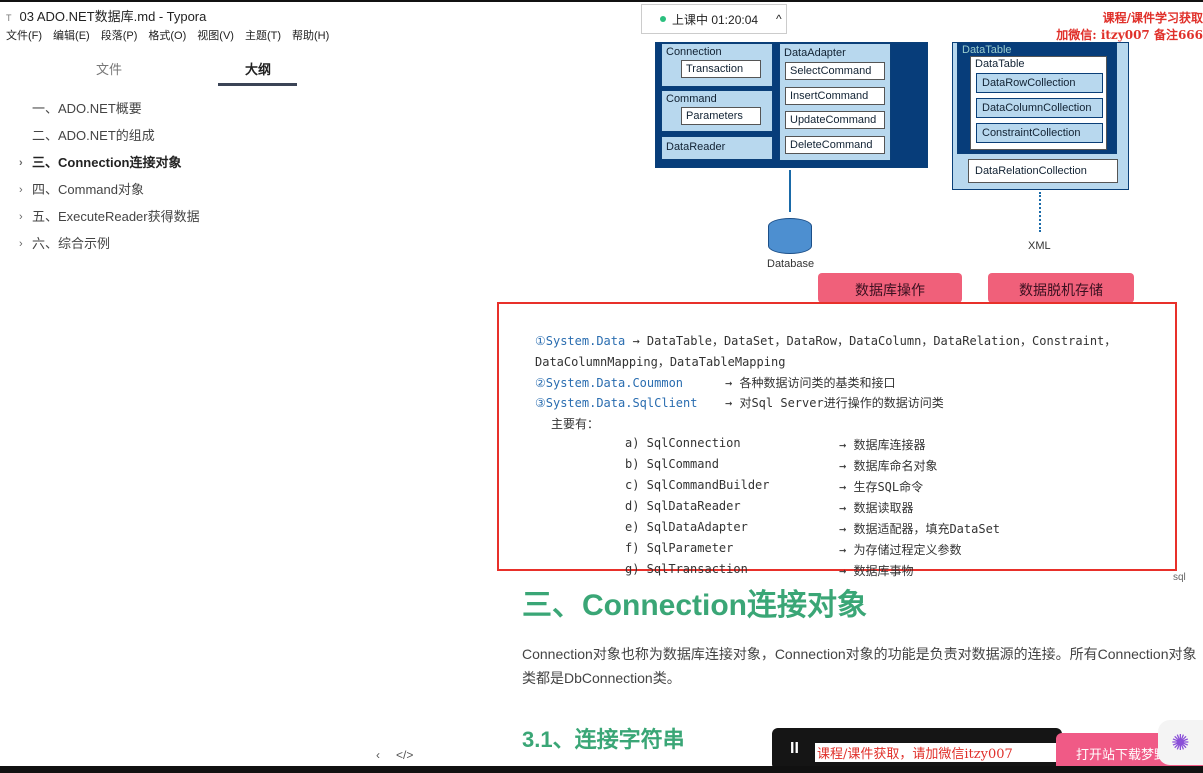 The width and height of the screenshot is (1203, 773). What do you see at coordinates (575, 424) in the screenshot?
I see `code-text: 主要有：` at bounding box center [575, 424].